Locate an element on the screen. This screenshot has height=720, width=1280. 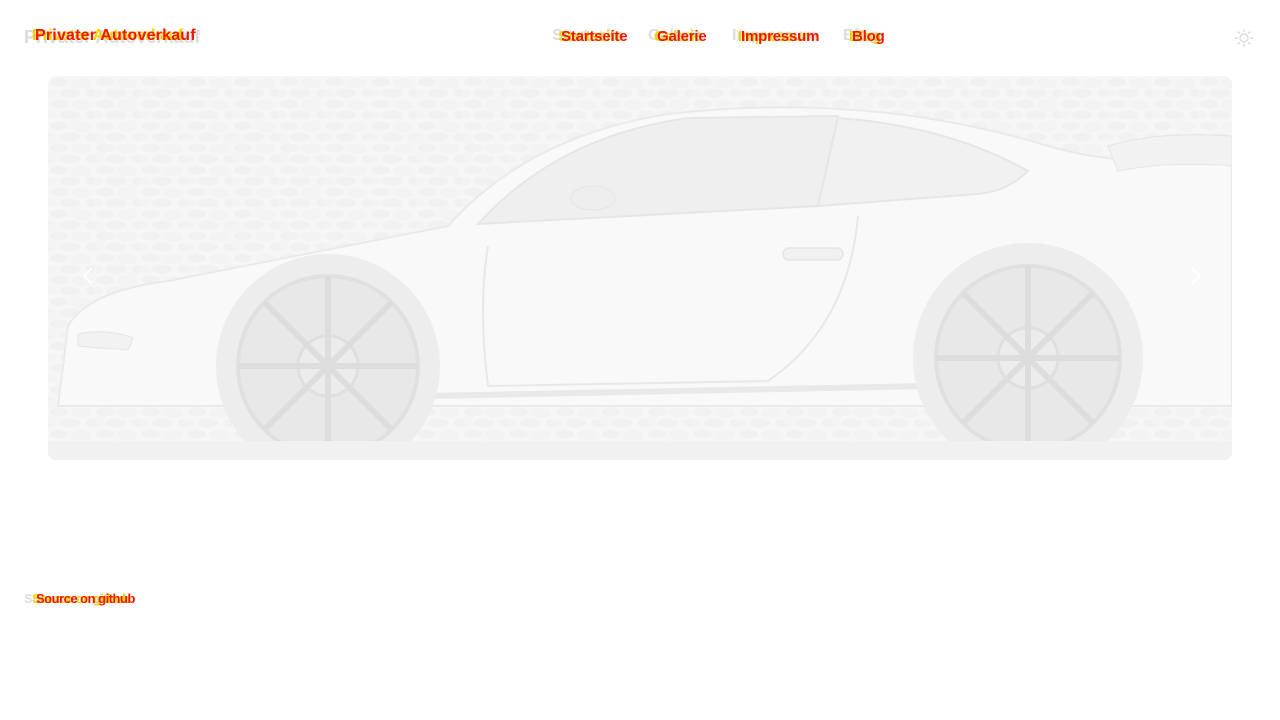
source-link-label: Source on github is located at coordinates (85, 598).